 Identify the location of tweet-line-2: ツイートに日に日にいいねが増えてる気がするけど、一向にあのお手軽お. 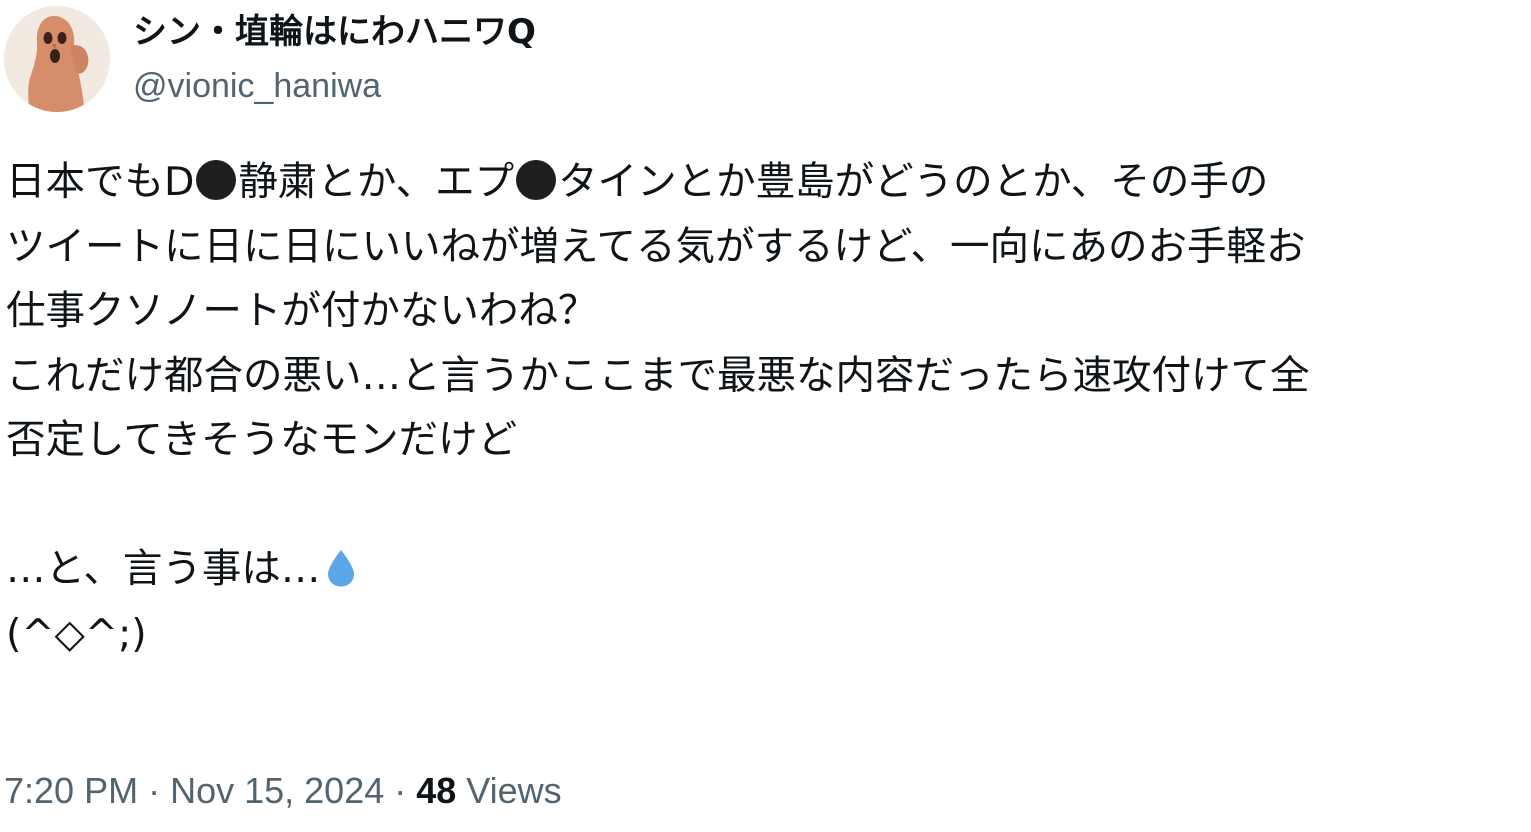
(656, 246).